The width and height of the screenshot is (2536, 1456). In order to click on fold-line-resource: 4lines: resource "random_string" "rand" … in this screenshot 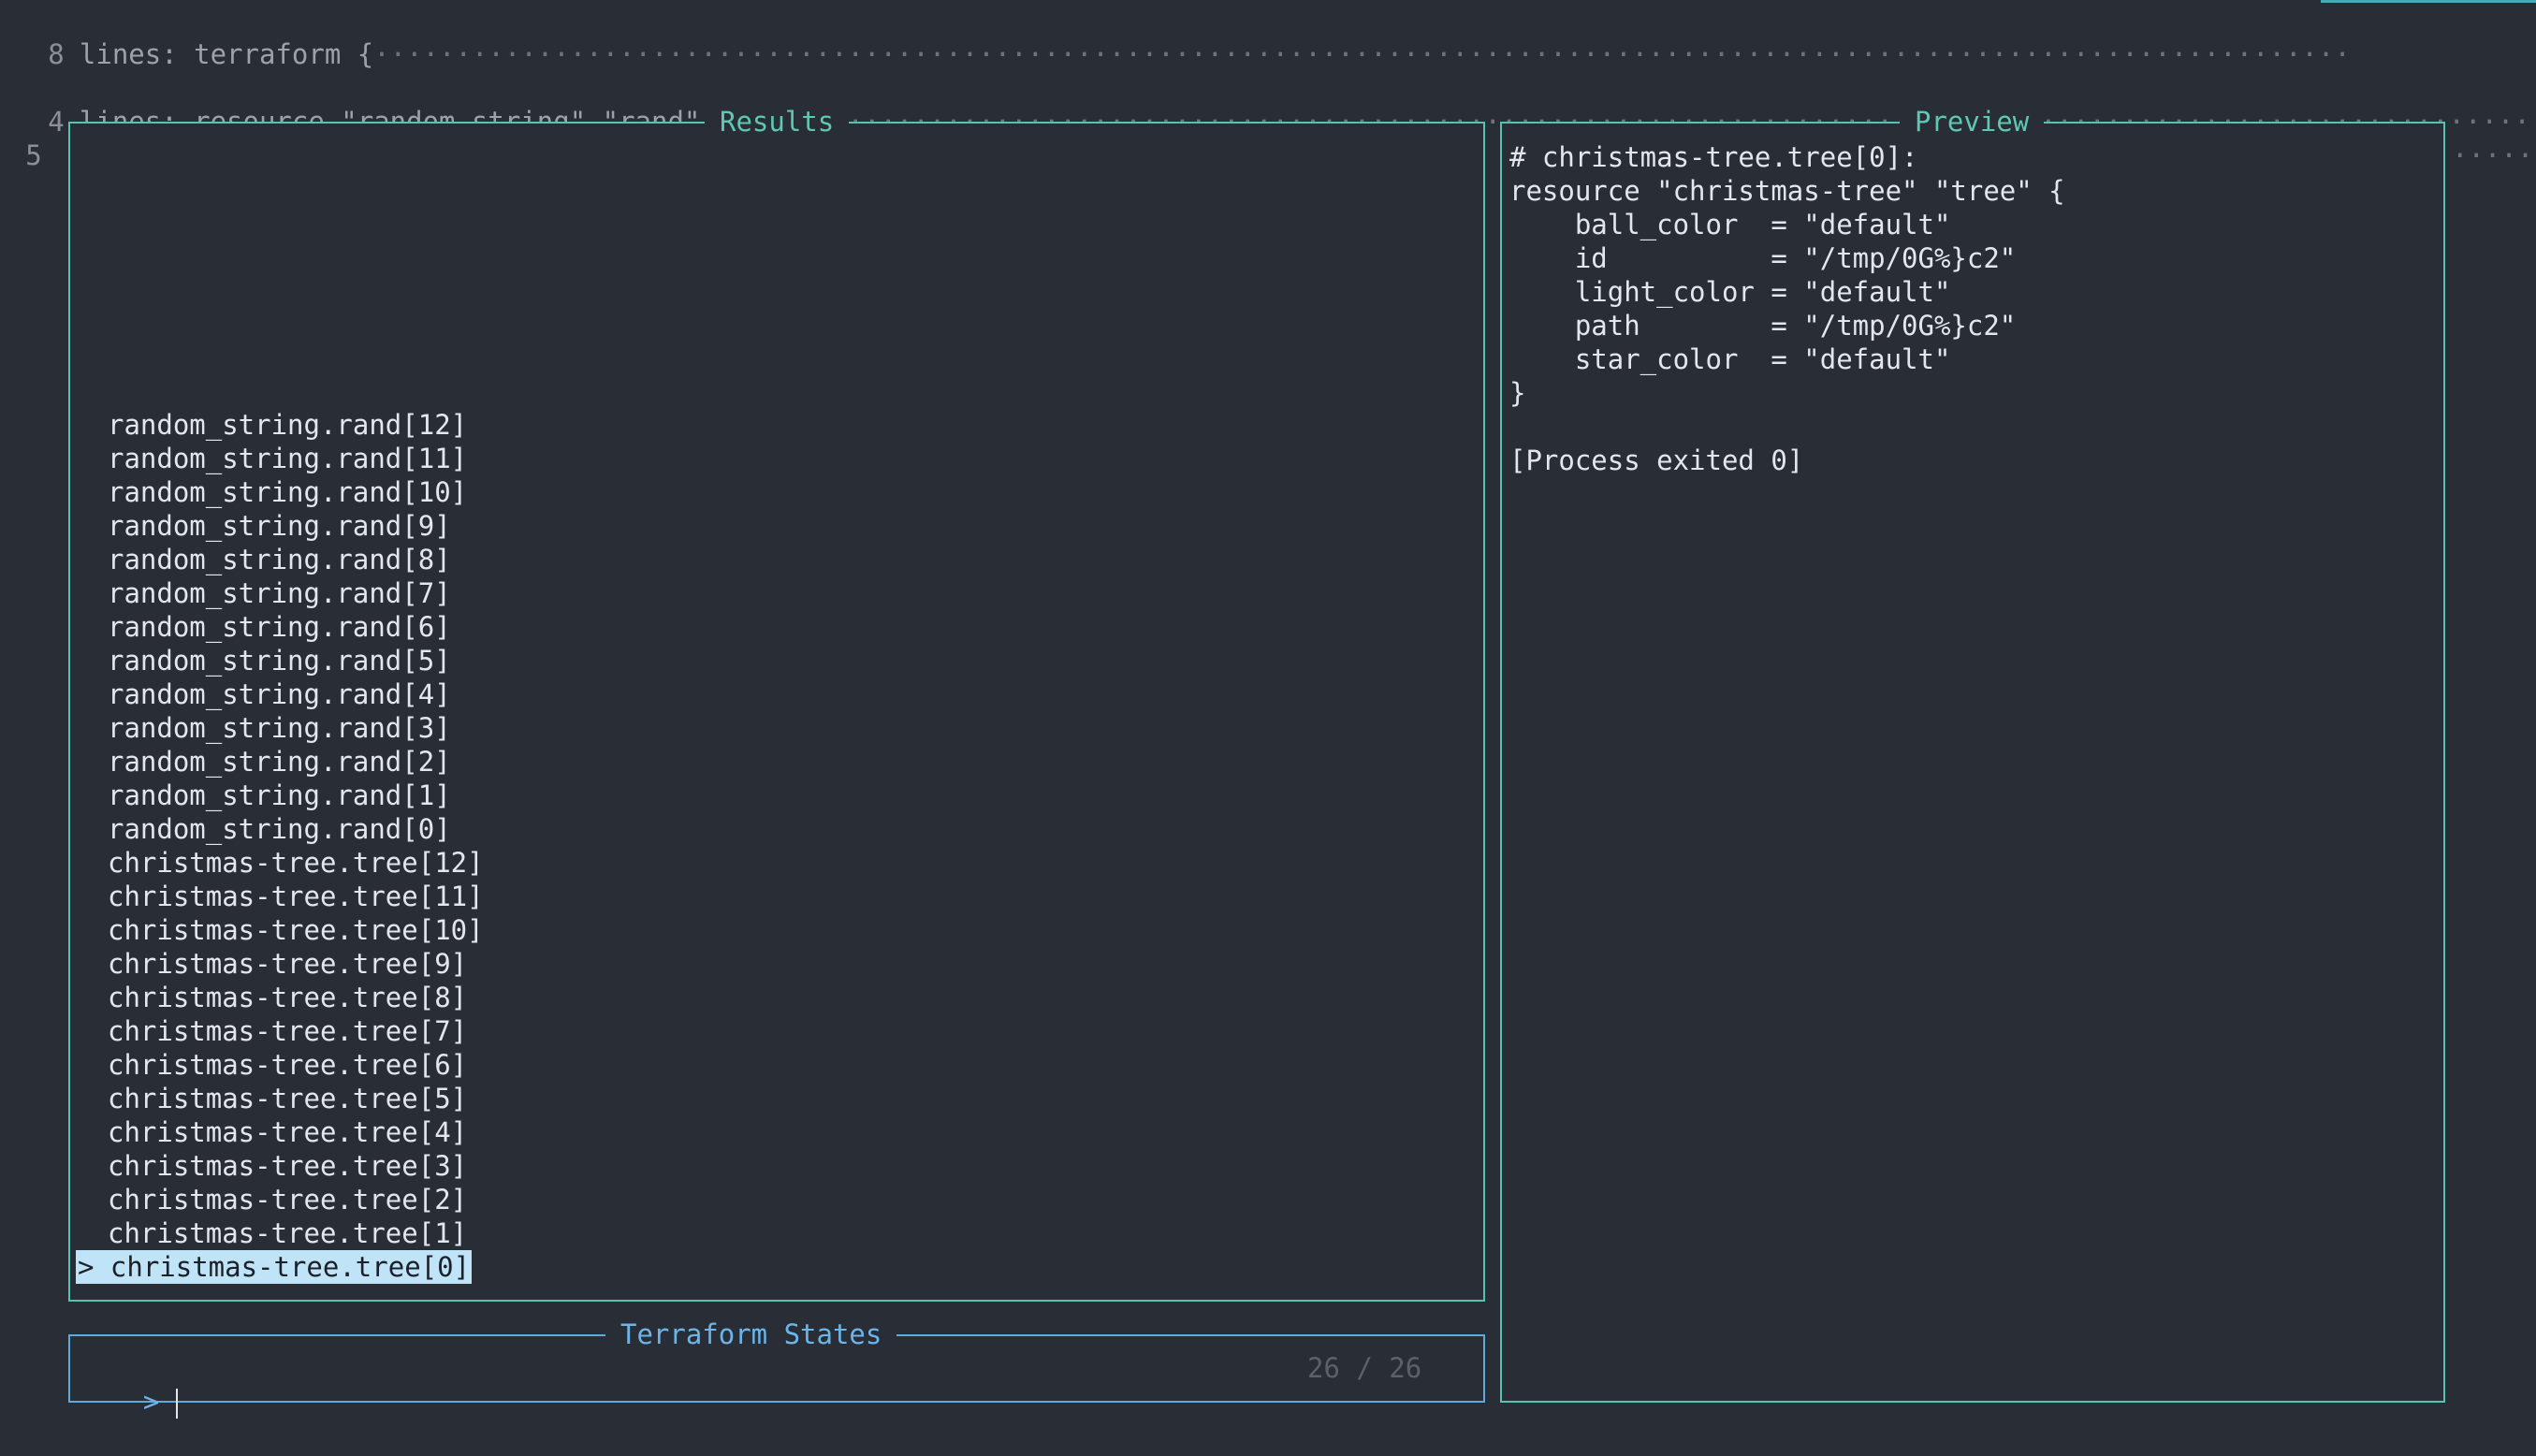, I will do `click(1268, 104)`.